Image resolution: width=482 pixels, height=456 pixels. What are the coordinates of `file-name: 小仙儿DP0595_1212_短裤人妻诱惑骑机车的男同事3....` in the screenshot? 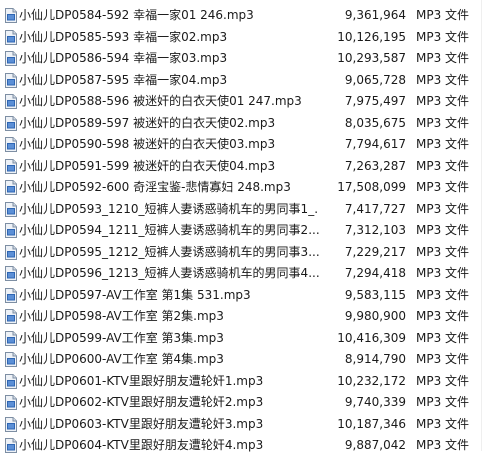 It's located at (169, 251).